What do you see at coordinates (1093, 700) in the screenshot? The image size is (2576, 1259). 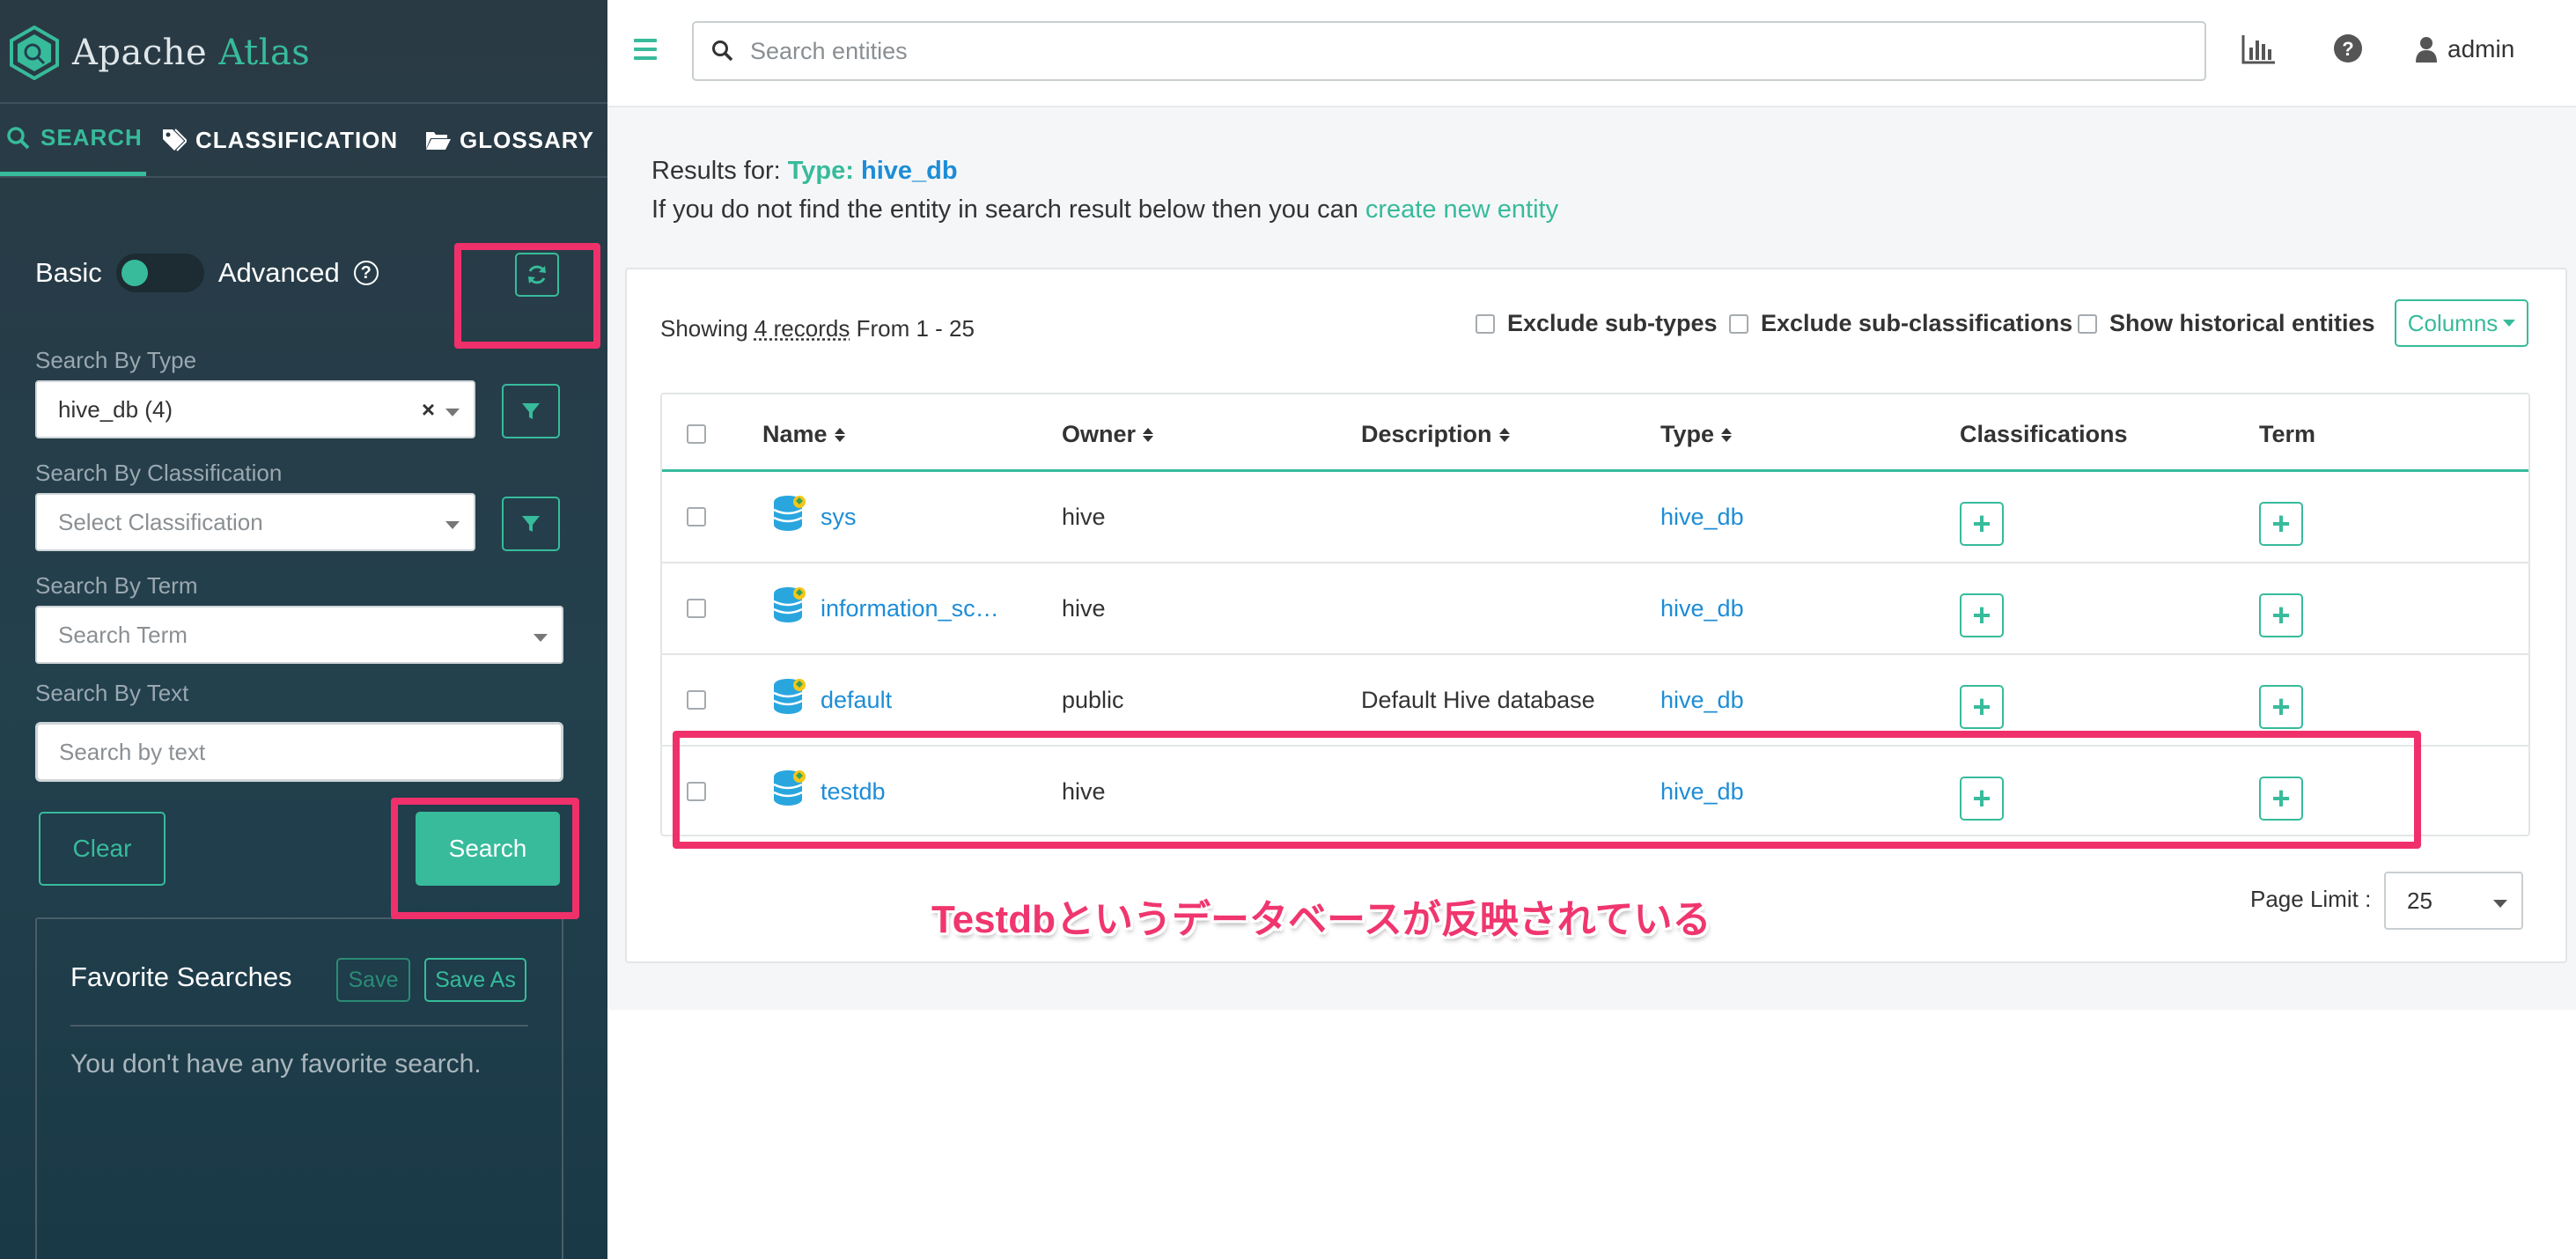 I see `entity-owner: public` at bounding box center [1093, 700].